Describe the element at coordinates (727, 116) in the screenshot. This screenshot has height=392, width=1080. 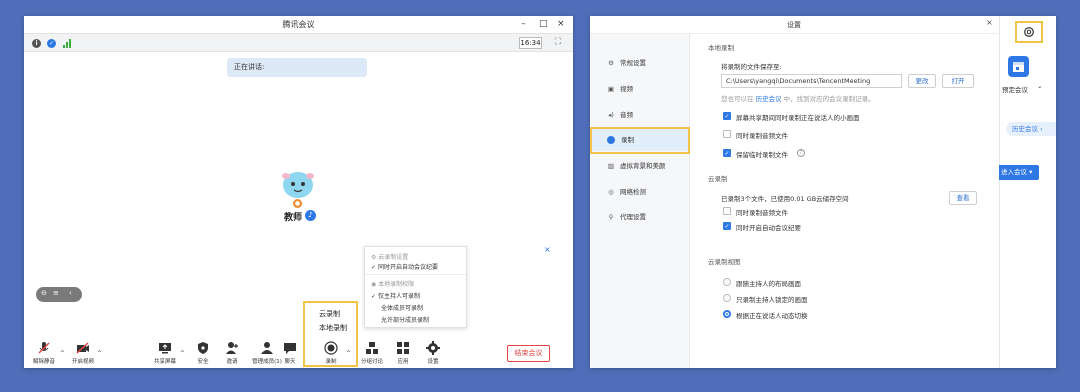
I see `small-speaker-checkbox: ✓` at that location.